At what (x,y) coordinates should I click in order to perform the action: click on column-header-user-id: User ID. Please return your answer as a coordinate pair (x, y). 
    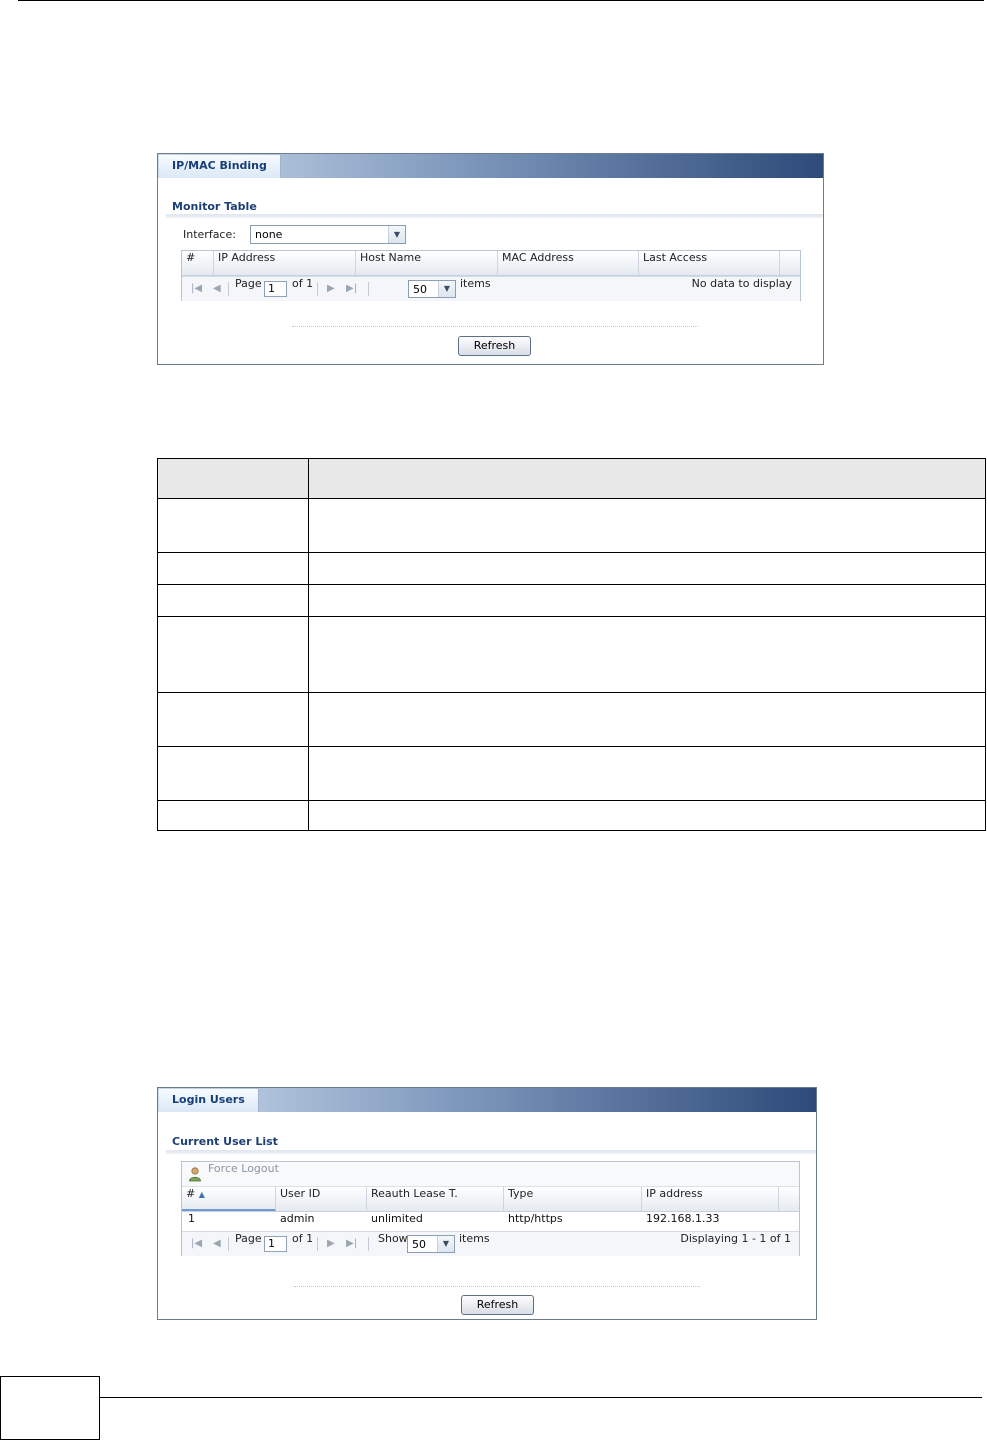
    Looking at the image, I should click on (321, 1199).